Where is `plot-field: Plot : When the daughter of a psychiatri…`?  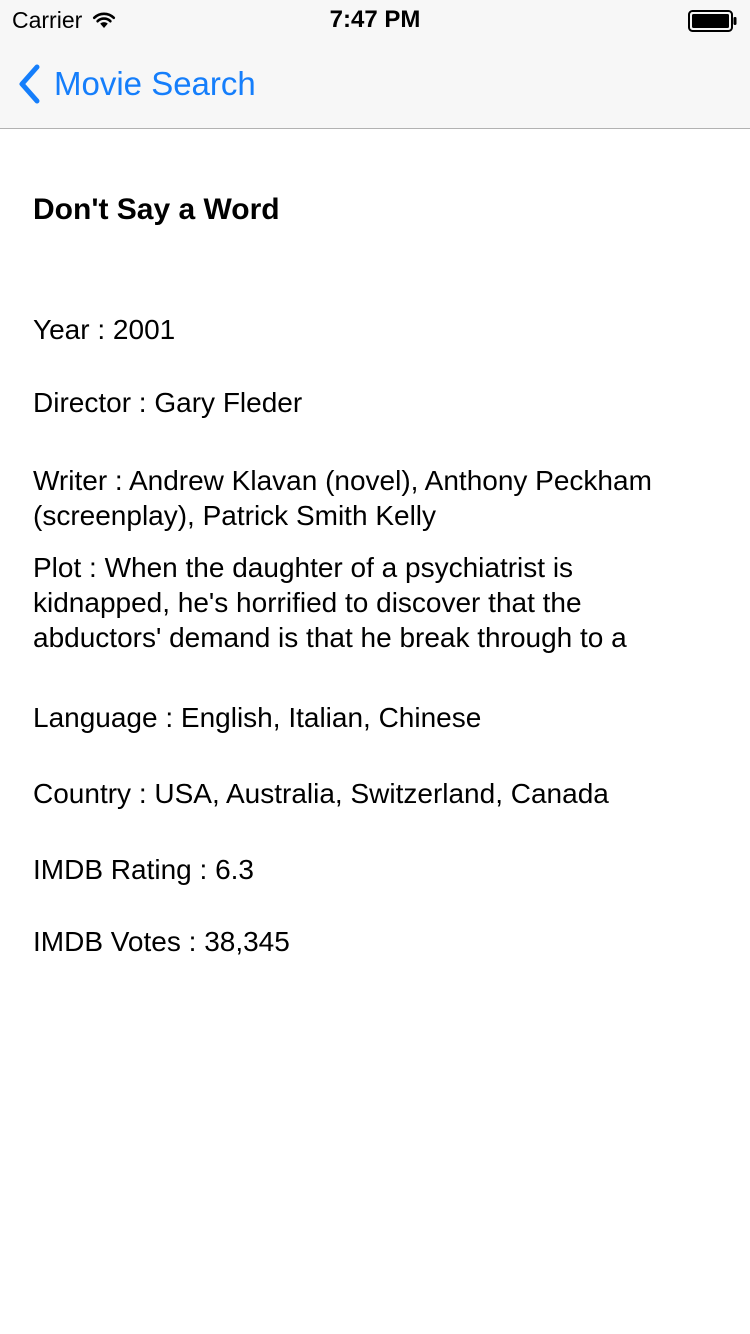 plot-field: Plot : When the daughter of a psychiatri… is located at coordinates (373, 602).